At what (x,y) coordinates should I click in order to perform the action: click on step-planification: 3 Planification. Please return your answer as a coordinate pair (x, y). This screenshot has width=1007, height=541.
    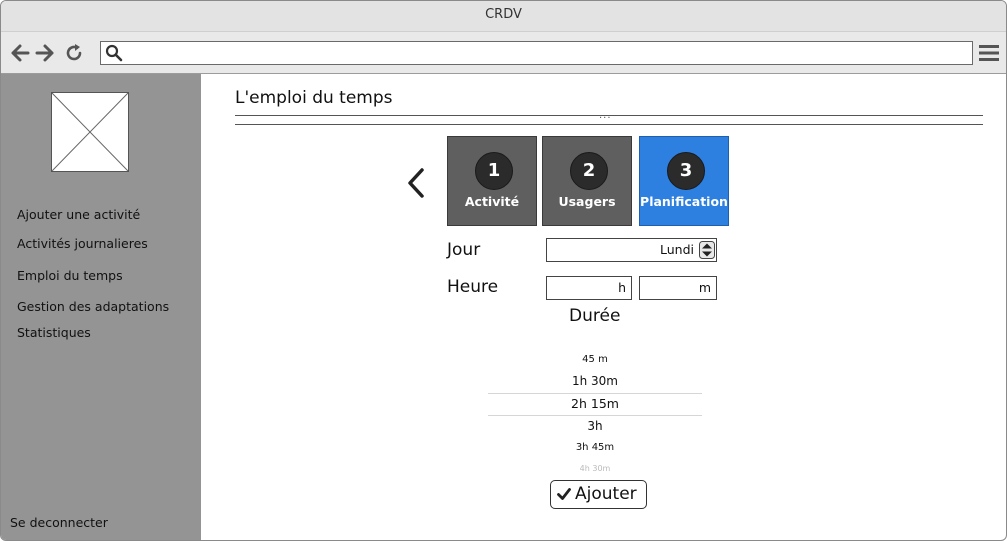
    Looking at the image, I should click on (684, 181).